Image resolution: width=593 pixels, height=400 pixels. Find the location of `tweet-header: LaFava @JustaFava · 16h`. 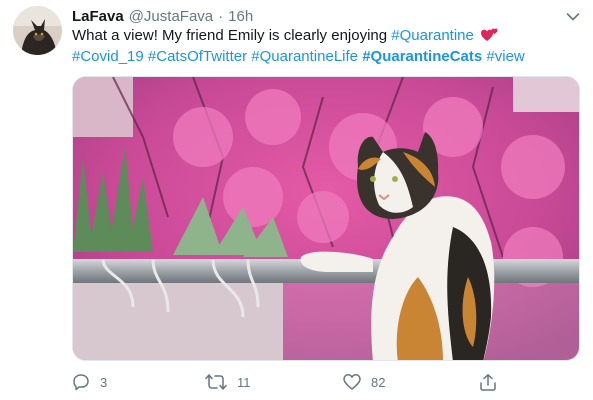

tweet-header: LaFava @JustaFava · 16h is located at coordinates (162, 16).